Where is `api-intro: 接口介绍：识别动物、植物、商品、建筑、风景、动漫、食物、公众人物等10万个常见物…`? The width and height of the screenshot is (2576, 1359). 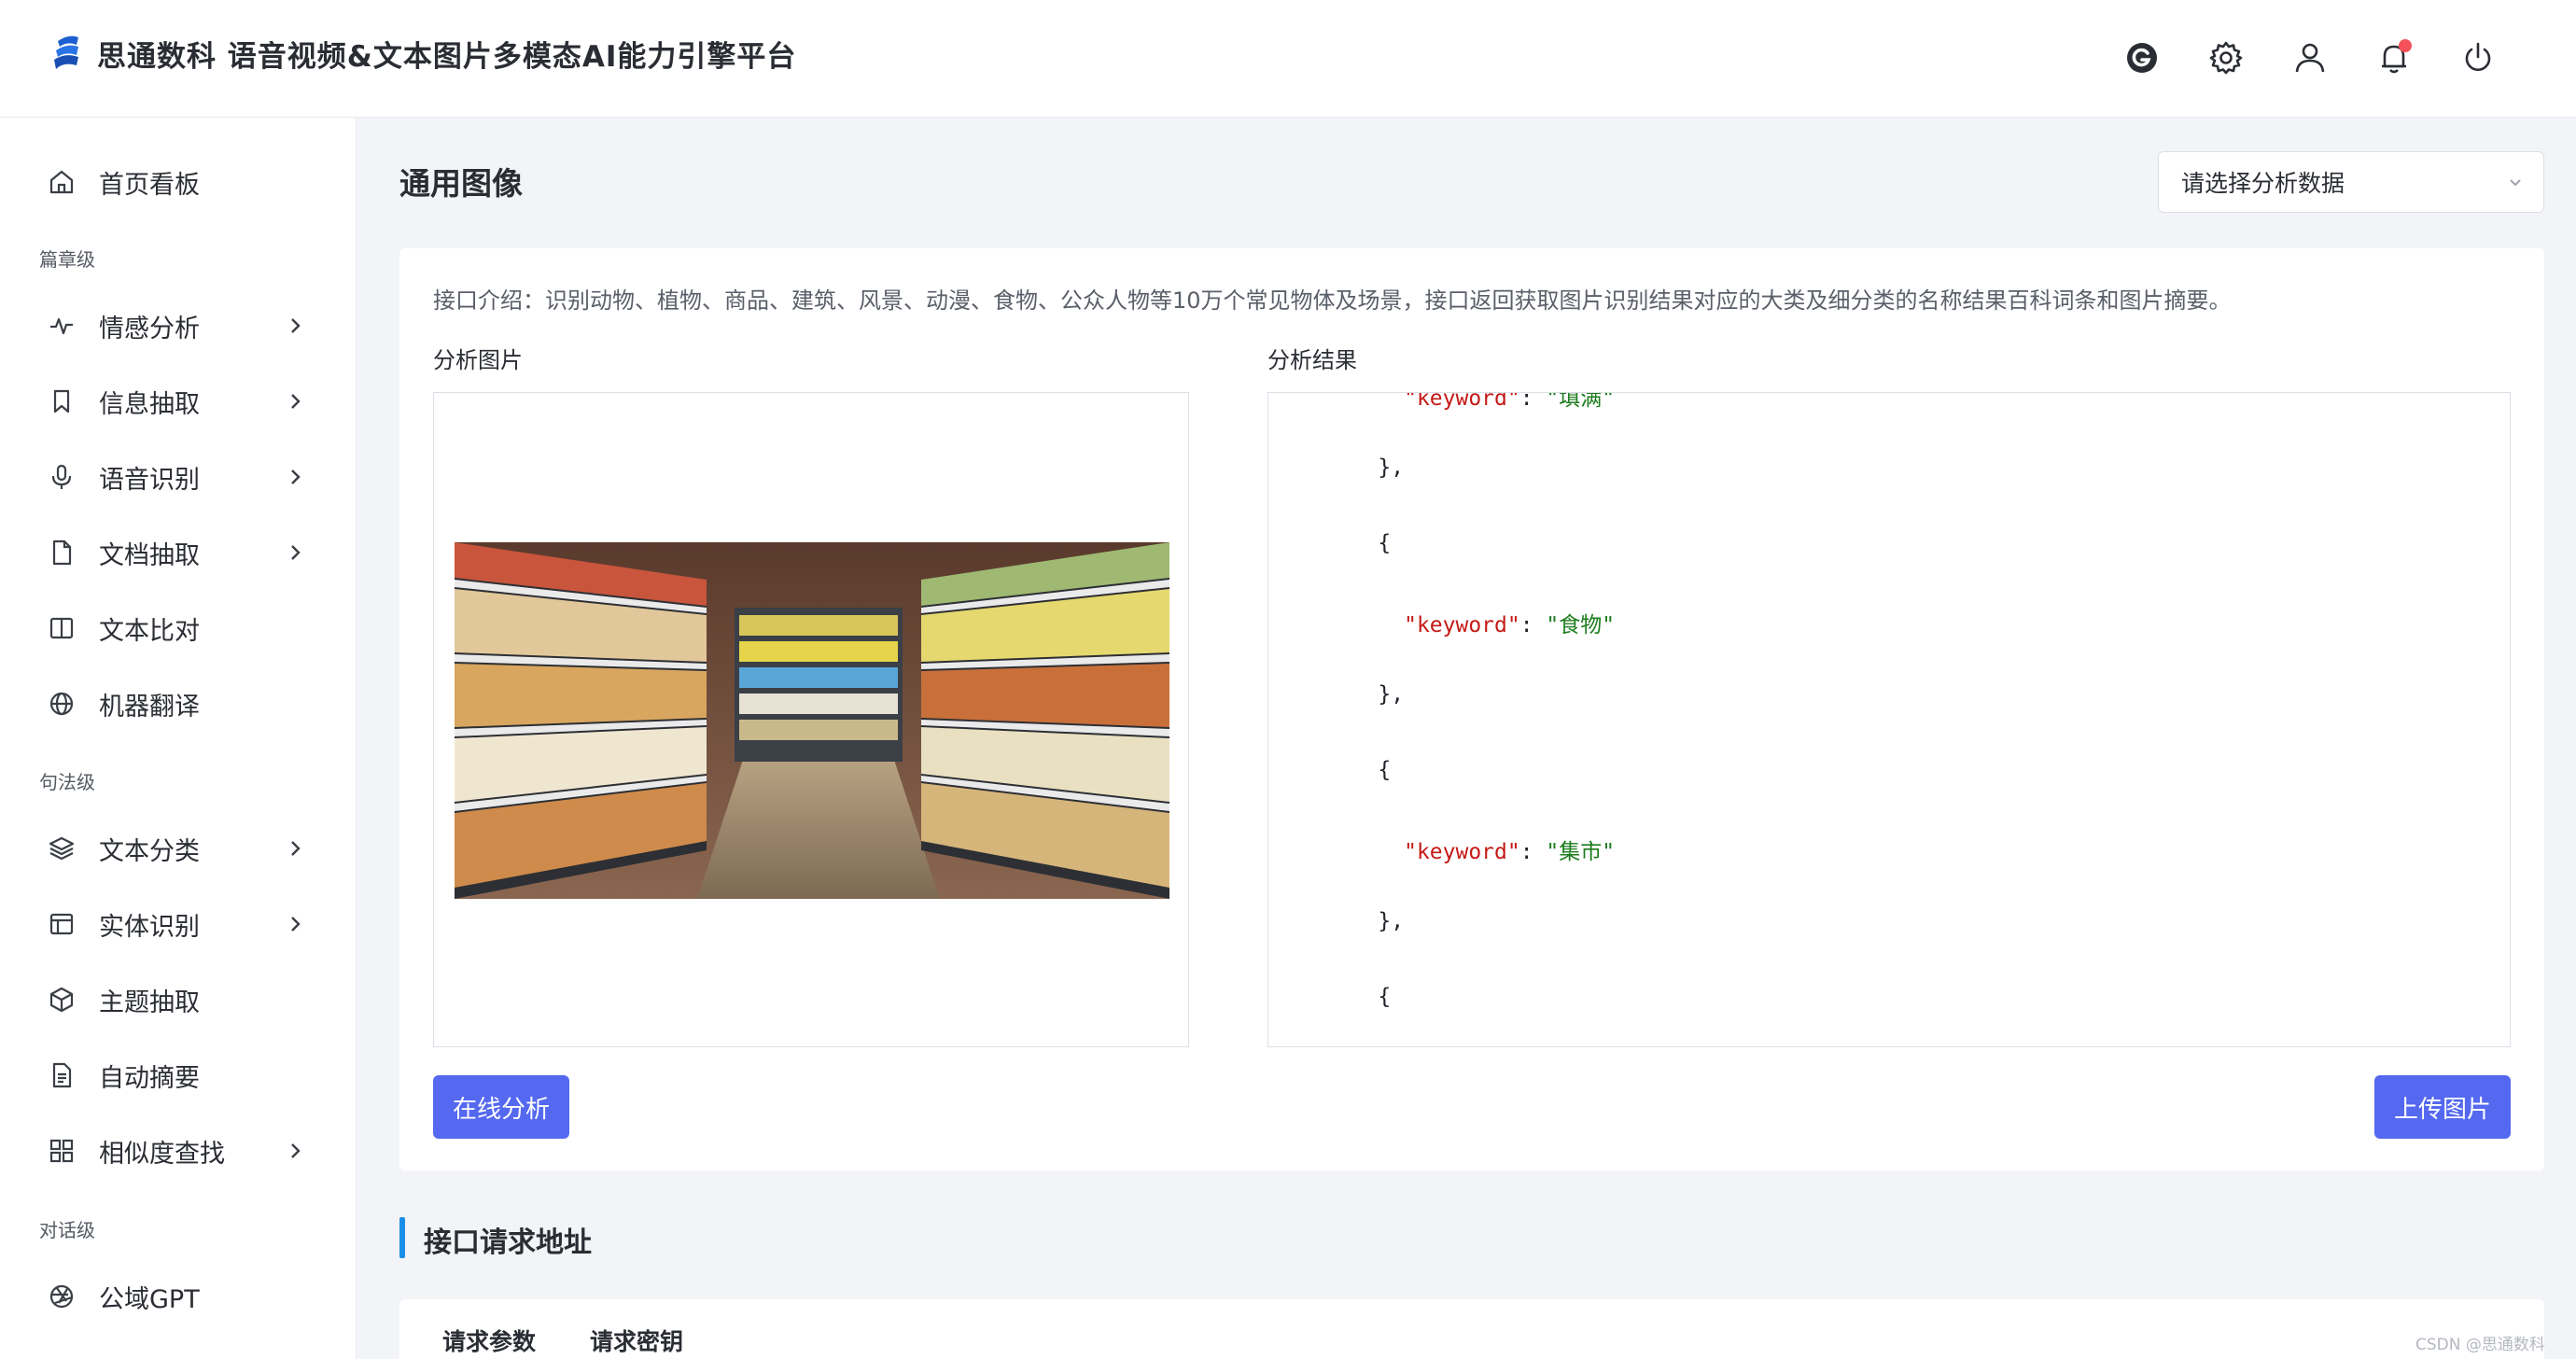 api-intro: 接口介绍：识别动物、植物、商品、建筑、风景、动漫、食物、公众人物等10万个常见物… is located at coordinates (1332, 300).